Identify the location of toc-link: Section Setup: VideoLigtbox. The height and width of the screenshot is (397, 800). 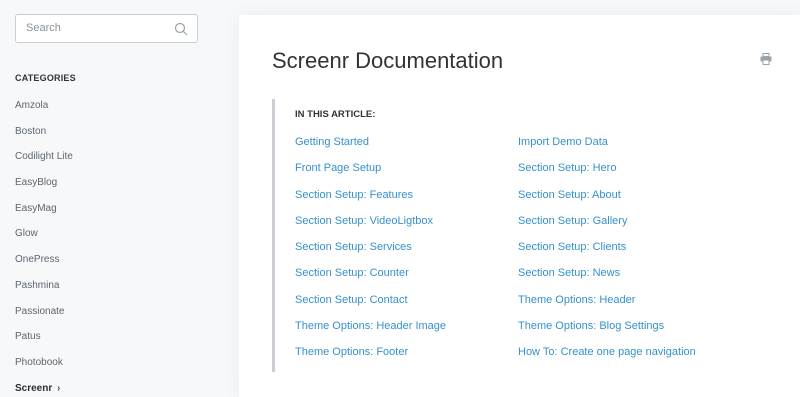
(364, 221).